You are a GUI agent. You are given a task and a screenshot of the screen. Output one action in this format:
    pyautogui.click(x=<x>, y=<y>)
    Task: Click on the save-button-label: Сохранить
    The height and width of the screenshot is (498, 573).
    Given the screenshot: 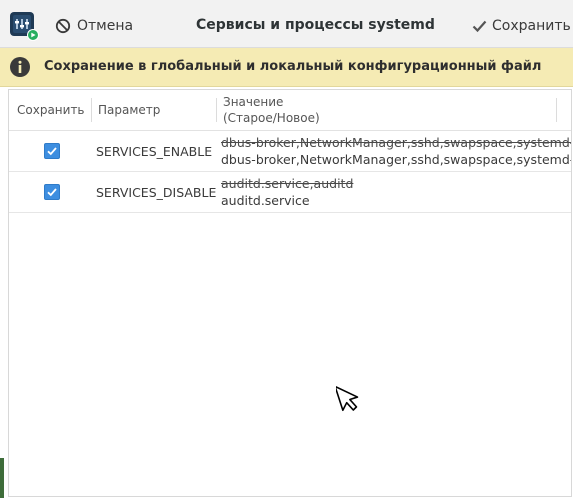 What is the action you would take?
    pyautogui.click(x=531, y=26)
    